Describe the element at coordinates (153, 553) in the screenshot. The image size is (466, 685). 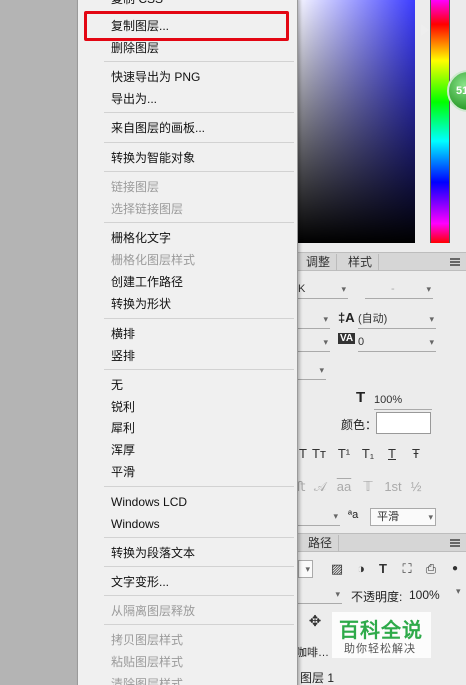
I see `menu-item-convert-paragraph: 转换为段落文本` at that location.